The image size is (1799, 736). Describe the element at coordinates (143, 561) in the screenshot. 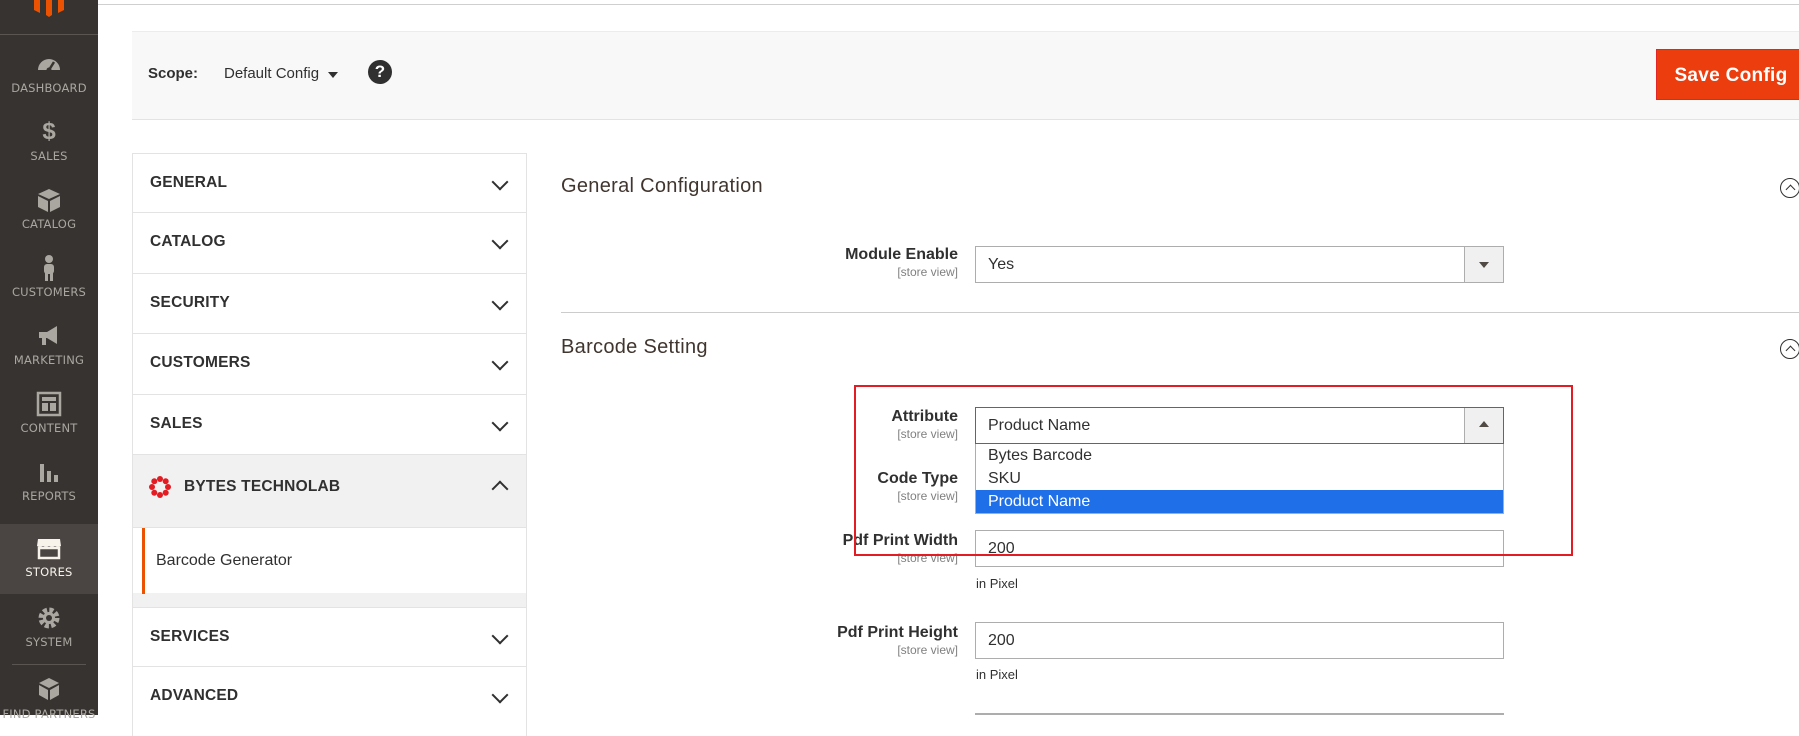

I see `active-indicator` at that location.